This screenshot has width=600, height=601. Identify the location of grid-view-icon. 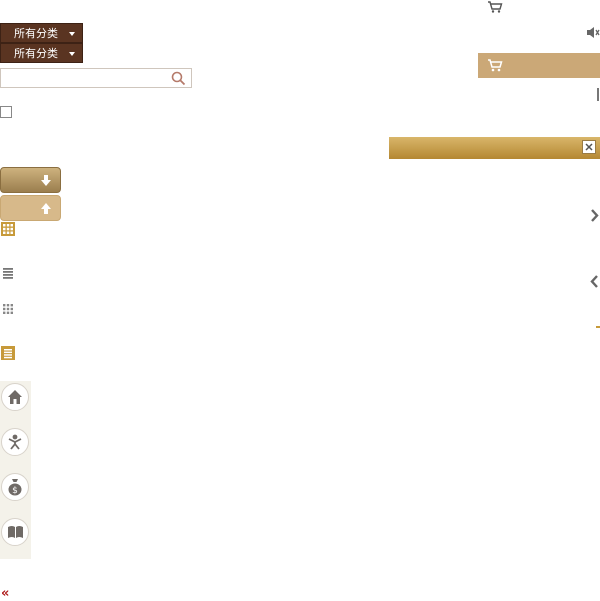
(8, 309).